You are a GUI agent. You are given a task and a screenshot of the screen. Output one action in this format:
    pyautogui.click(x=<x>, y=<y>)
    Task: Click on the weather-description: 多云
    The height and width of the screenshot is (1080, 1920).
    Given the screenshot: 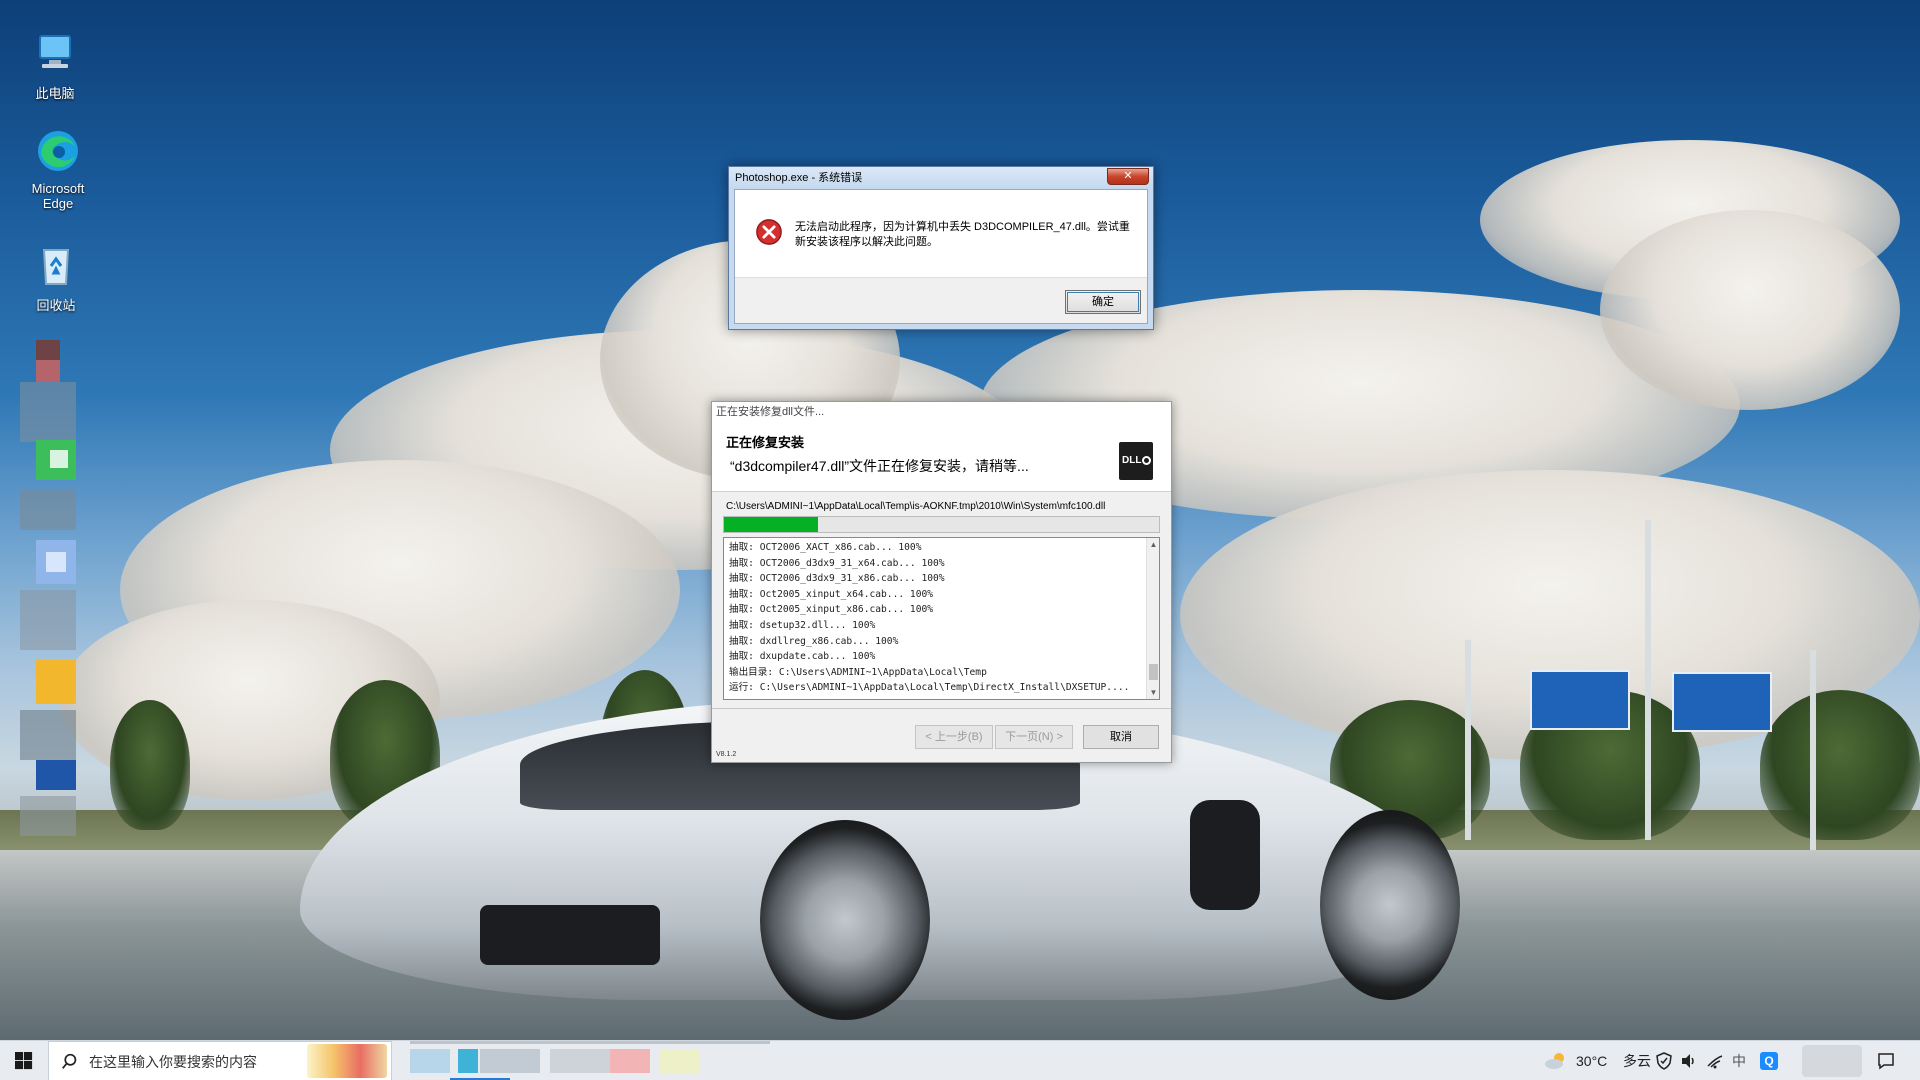 What is the action you would take?
    pyautogui.click(x=1637, y=1060)
    